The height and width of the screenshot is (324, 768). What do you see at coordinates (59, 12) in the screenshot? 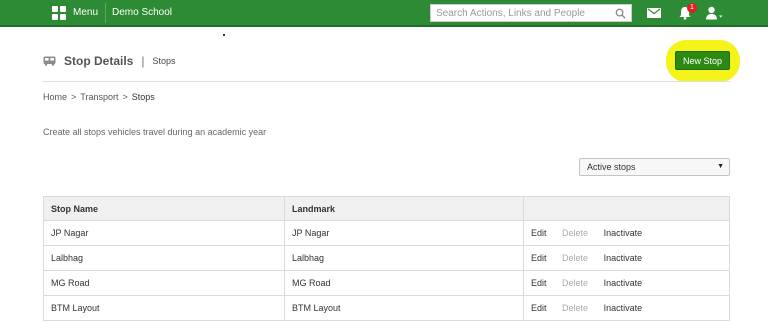
I see `grid-menu-icon` at bounding box center [59, 12].